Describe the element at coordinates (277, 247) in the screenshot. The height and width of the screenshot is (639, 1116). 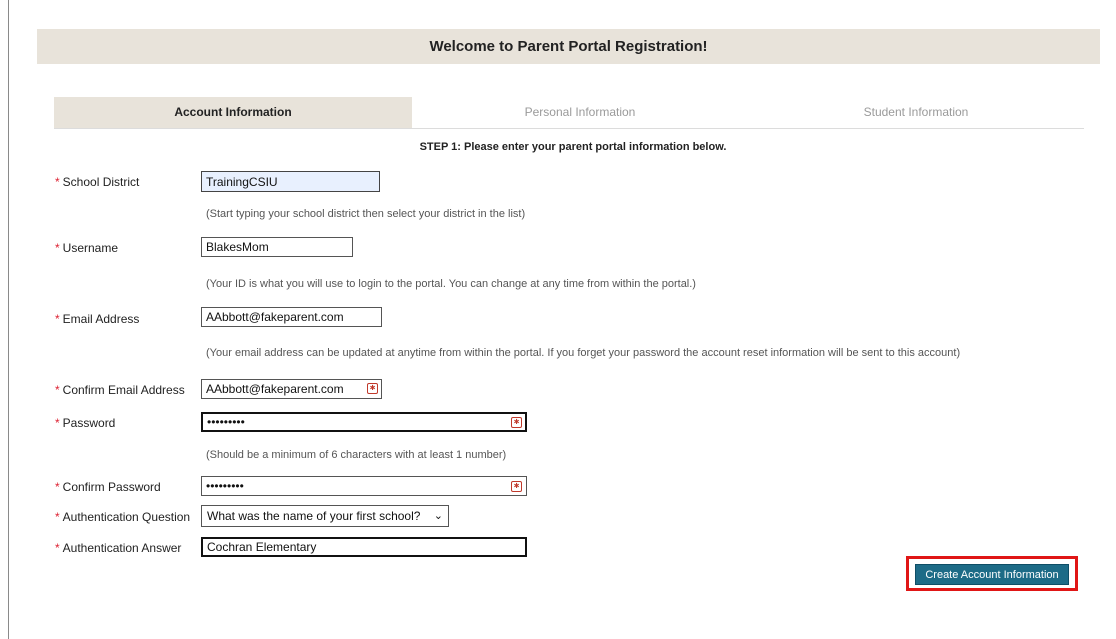
I see `username-input` at that location.